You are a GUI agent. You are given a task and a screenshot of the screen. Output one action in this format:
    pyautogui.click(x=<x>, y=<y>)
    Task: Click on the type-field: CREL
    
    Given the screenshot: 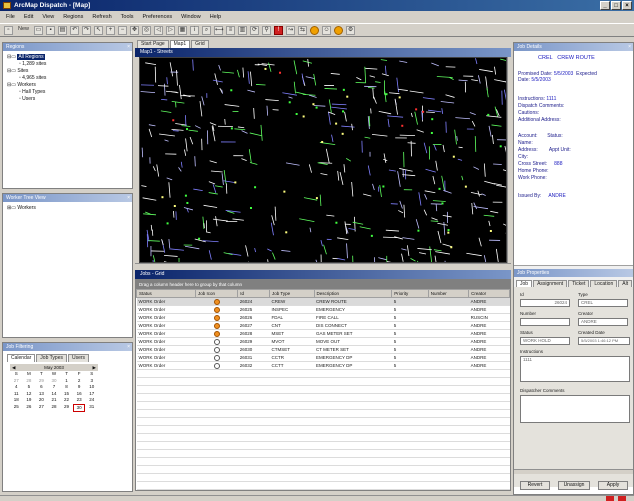 What is the action you would take?
    pyautogui.click(x=603, y=303)
    